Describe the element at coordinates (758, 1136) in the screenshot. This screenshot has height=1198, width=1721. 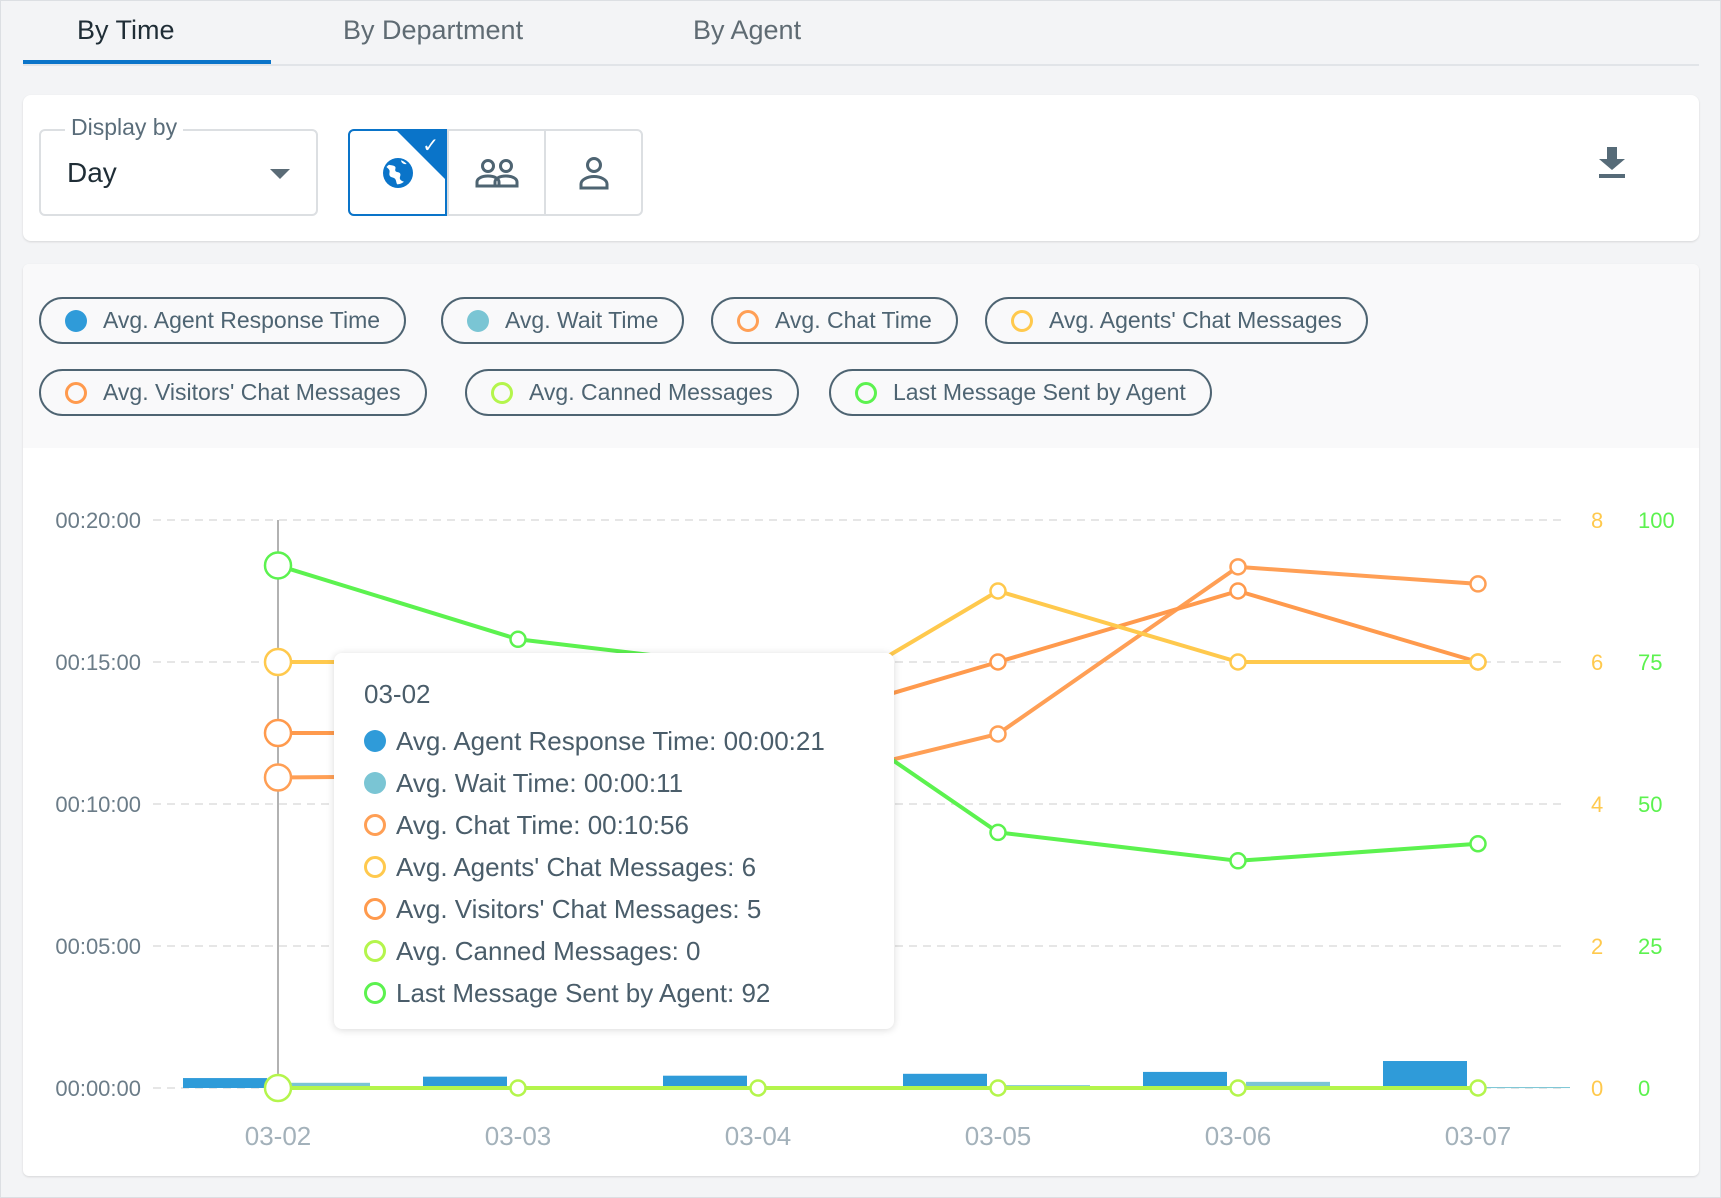
I see `x-axis-tick-label: 03-04` at that location.